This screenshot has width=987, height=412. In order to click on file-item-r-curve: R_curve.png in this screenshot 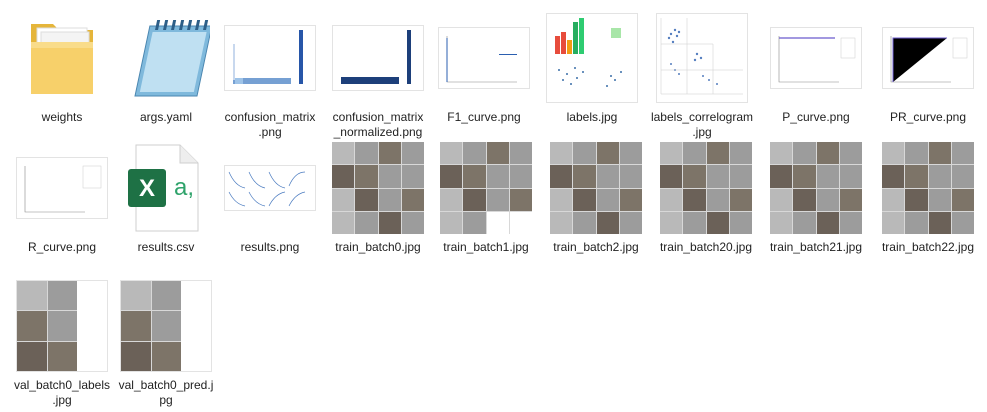, I will do `click(62, 198)`.